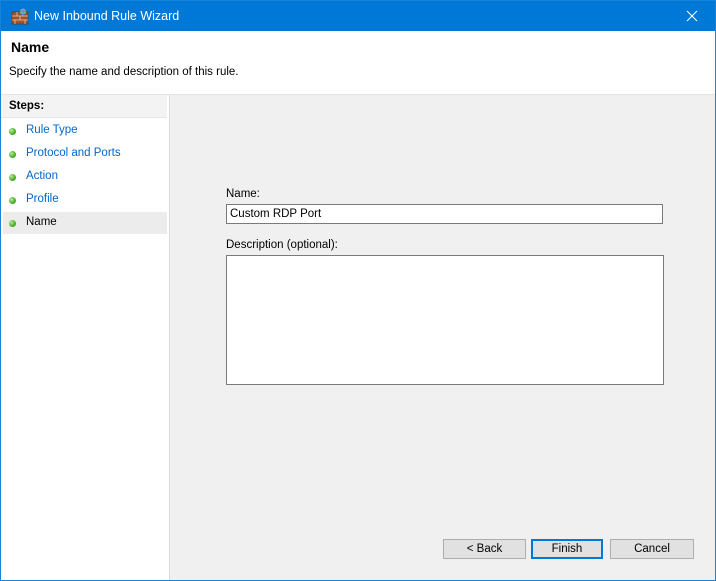 This screenshot has width=716, height=581. Describe the element at coordinates (73, 153) in the screenshot. I see `step-label: Protocol and Ports` at that location.